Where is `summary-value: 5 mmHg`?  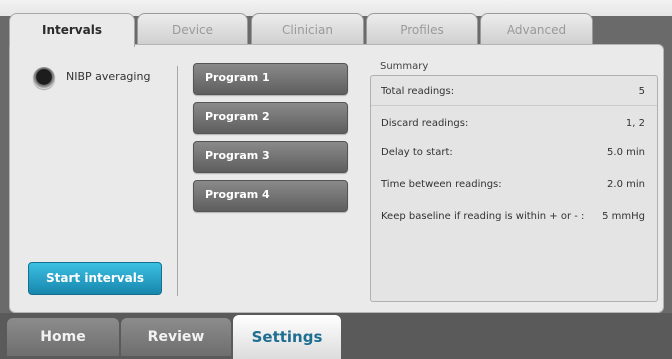
summary-value: 5 mmHg is located at coordinates (623, 216).